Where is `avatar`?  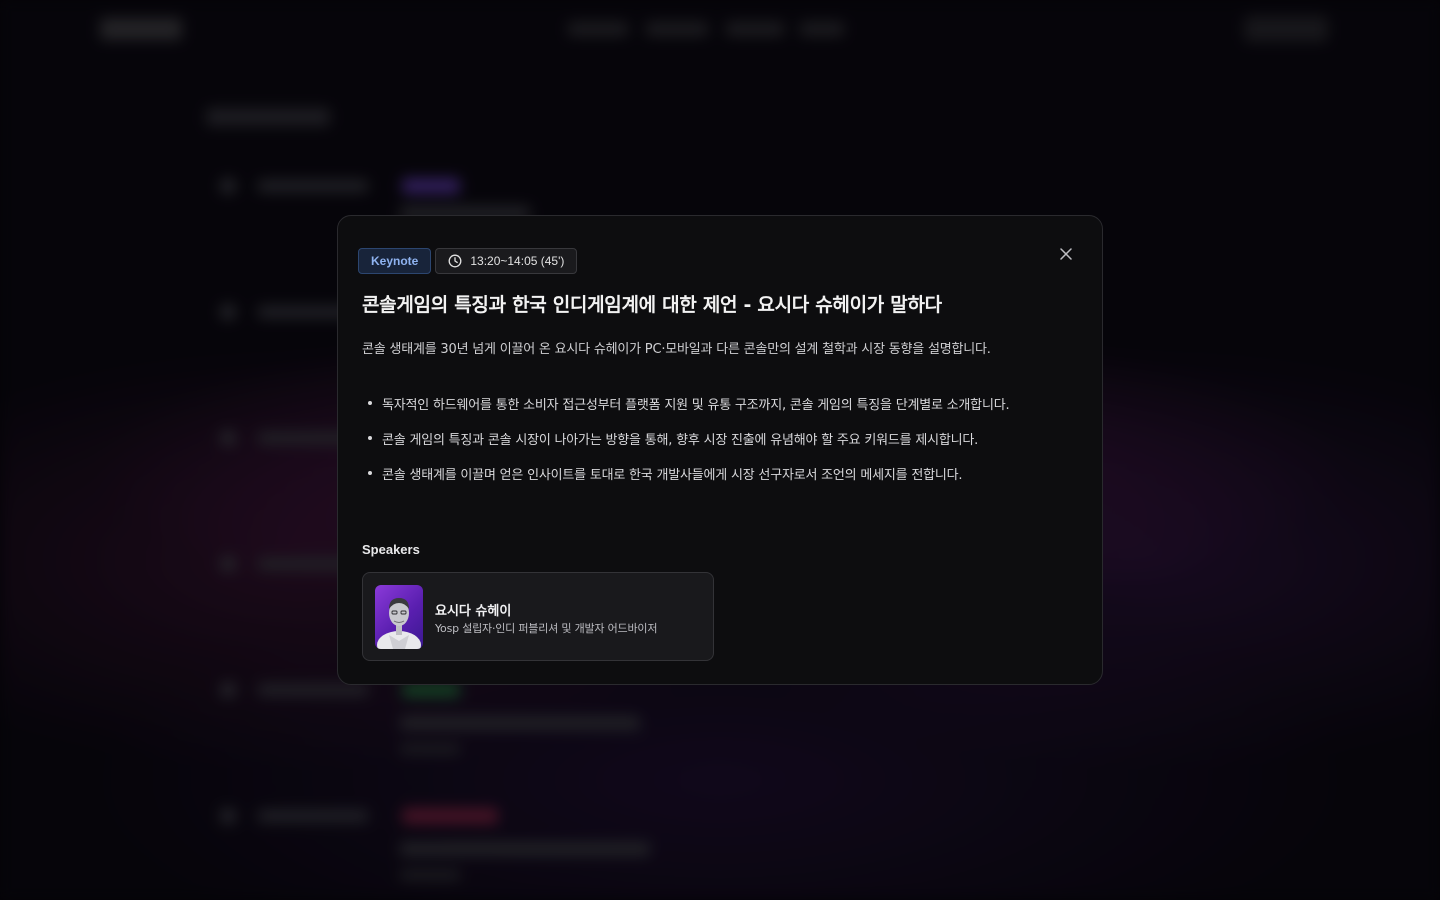 avatar is located at coordinates (399, 617).